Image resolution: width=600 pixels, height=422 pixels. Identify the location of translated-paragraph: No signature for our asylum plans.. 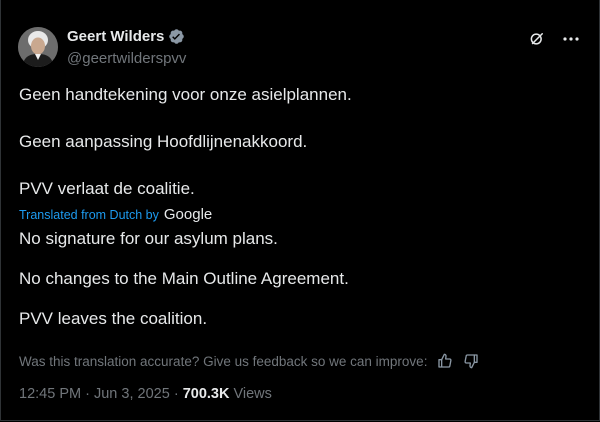
(148, 238).